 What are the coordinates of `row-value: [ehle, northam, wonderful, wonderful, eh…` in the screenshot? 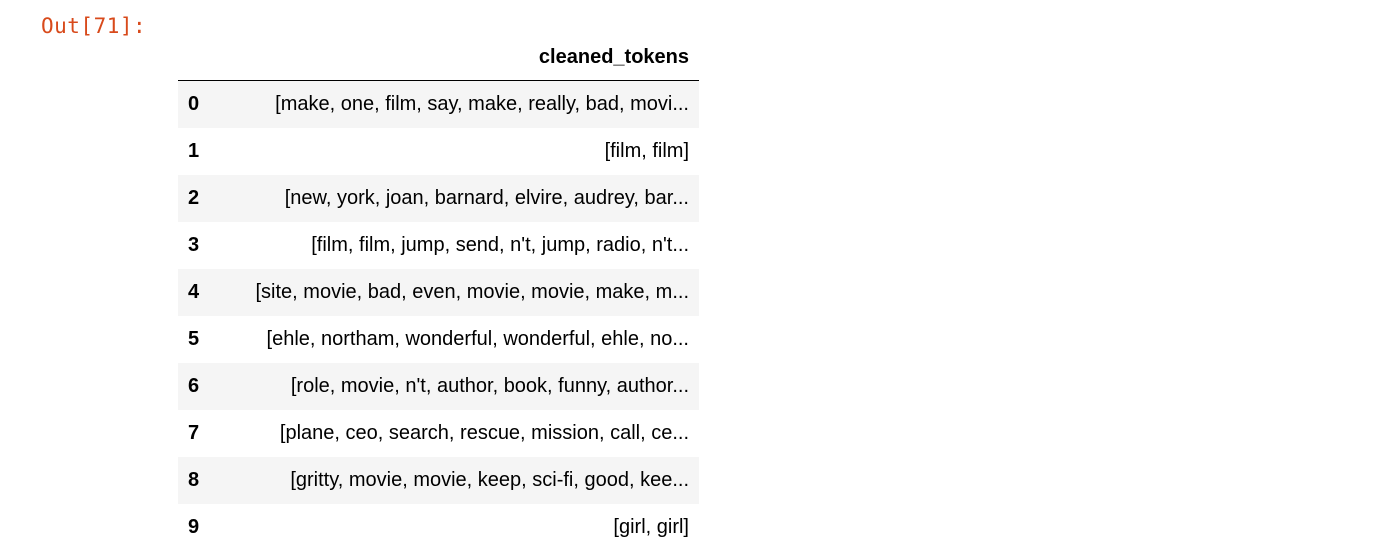 It's located at (477, 338).